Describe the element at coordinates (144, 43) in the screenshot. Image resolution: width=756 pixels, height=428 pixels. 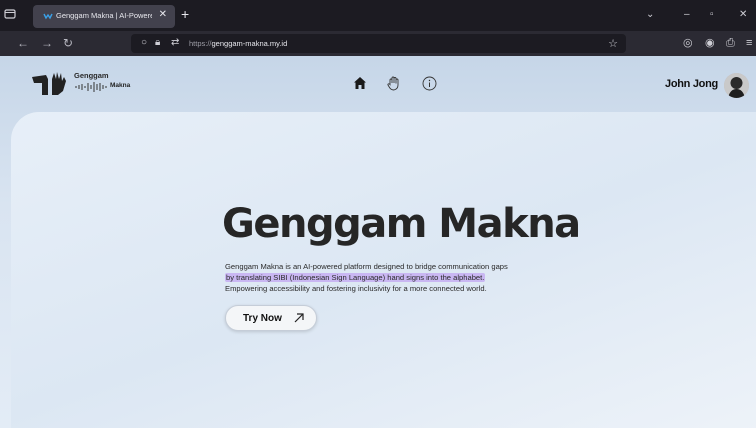
I see `shield-icon: ○` at that location.